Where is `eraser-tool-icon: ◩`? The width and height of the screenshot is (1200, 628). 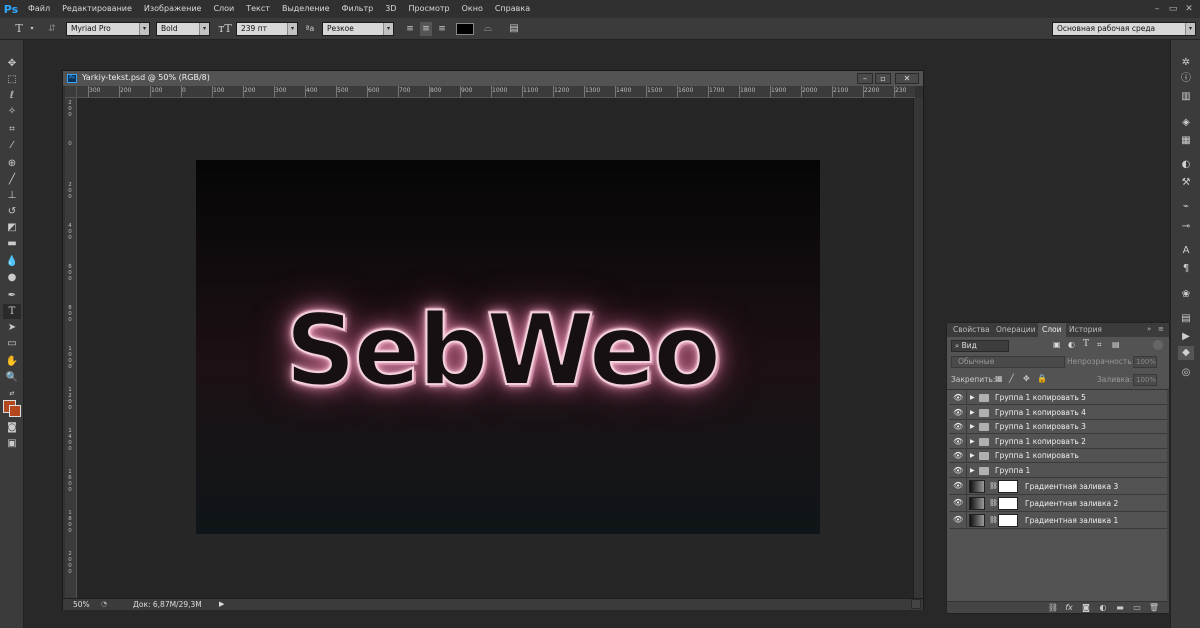
eraser-tool-icon: ◩ is located at coordinates (12, 227).